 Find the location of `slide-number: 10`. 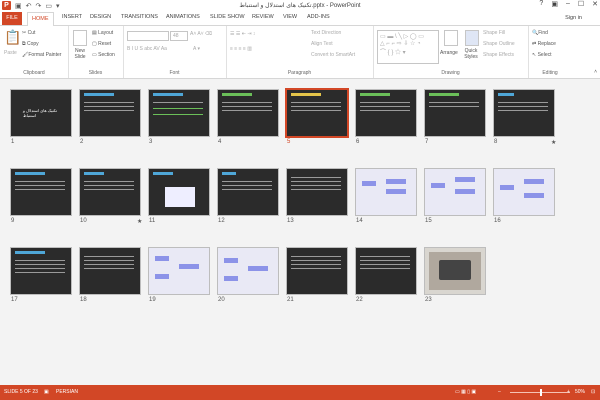

slide-number: 10 is located at coordinates (83, 221).